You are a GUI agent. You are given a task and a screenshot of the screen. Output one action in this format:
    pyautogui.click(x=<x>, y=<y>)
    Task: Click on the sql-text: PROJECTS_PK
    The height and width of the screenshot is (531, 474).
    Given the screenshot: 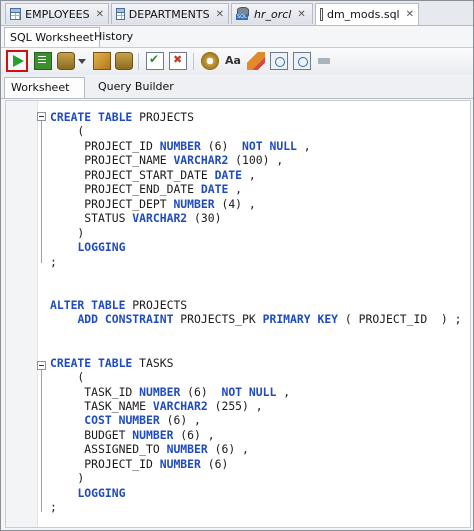 What is the action you would take?
    pyautogui.click(x=218, y=319)
    